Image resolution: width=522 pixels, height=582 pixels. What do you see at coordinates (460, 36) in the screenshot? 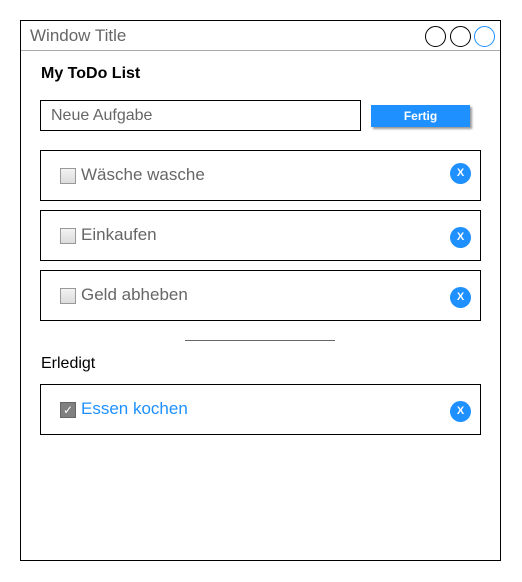
I see `maximize-window-button` at bounding box center [460, 36].